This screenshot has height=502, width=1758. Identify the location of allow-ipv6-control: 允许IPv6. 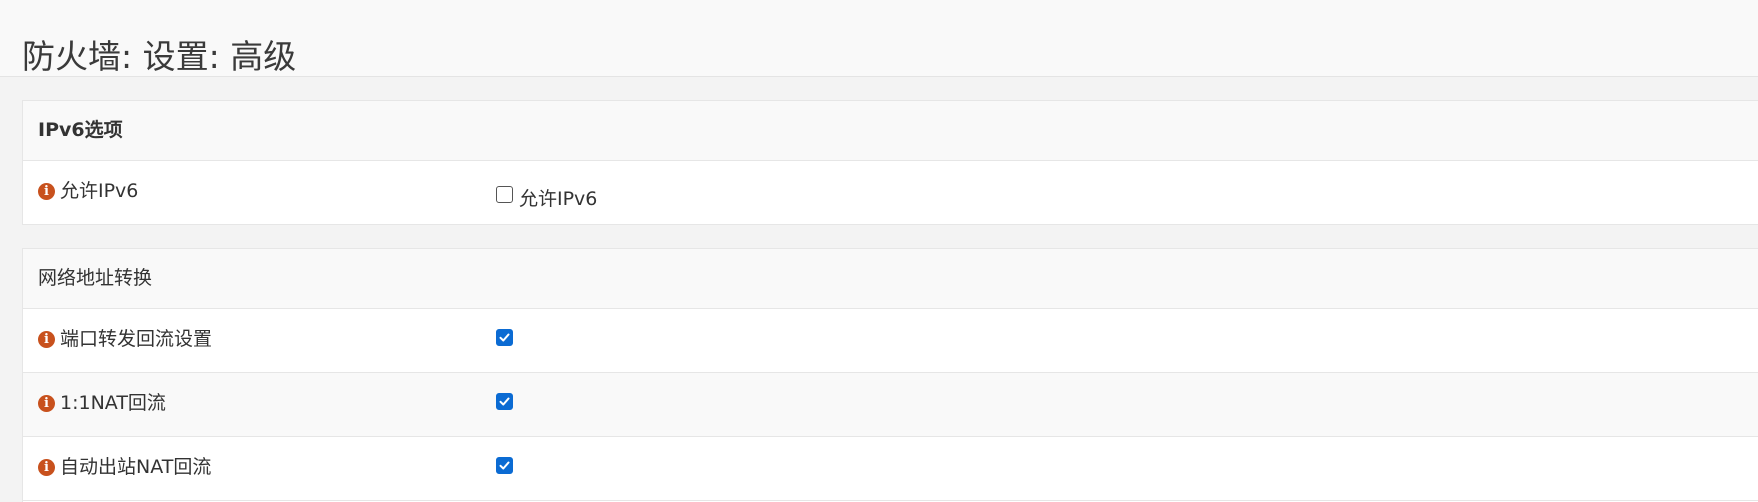
(546, 196).